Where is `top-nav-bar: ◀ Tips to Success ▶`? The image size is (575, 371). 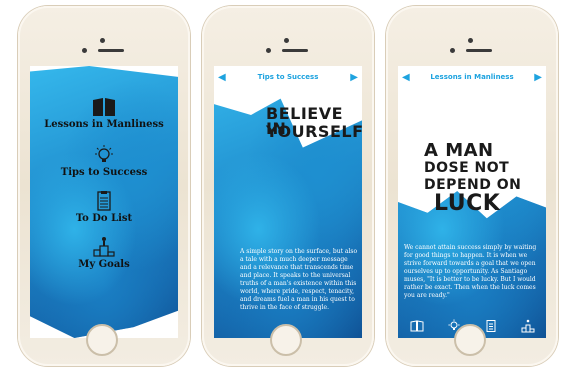
top-nav-bar: ◀ Tips to Success ▶ is located at coordinates (288, 77).